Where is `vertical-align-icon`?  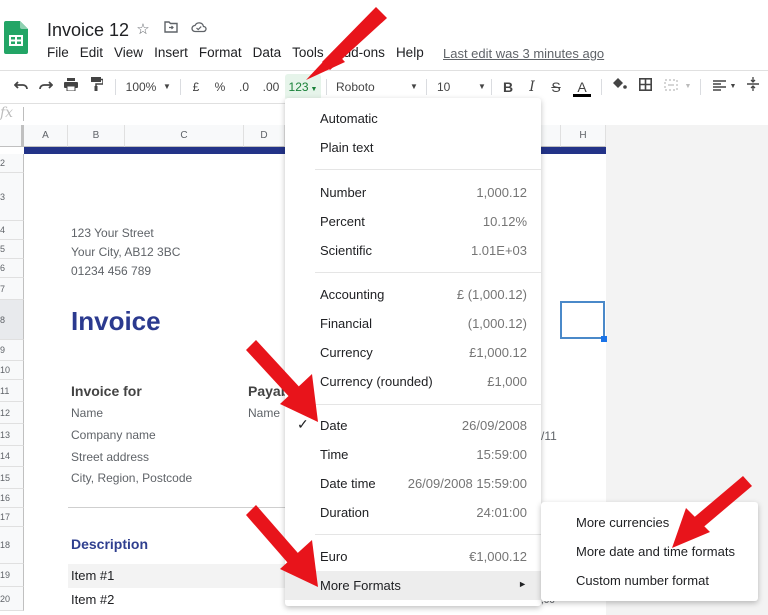 vertical-align-icon is located at coordinates (753, 87).